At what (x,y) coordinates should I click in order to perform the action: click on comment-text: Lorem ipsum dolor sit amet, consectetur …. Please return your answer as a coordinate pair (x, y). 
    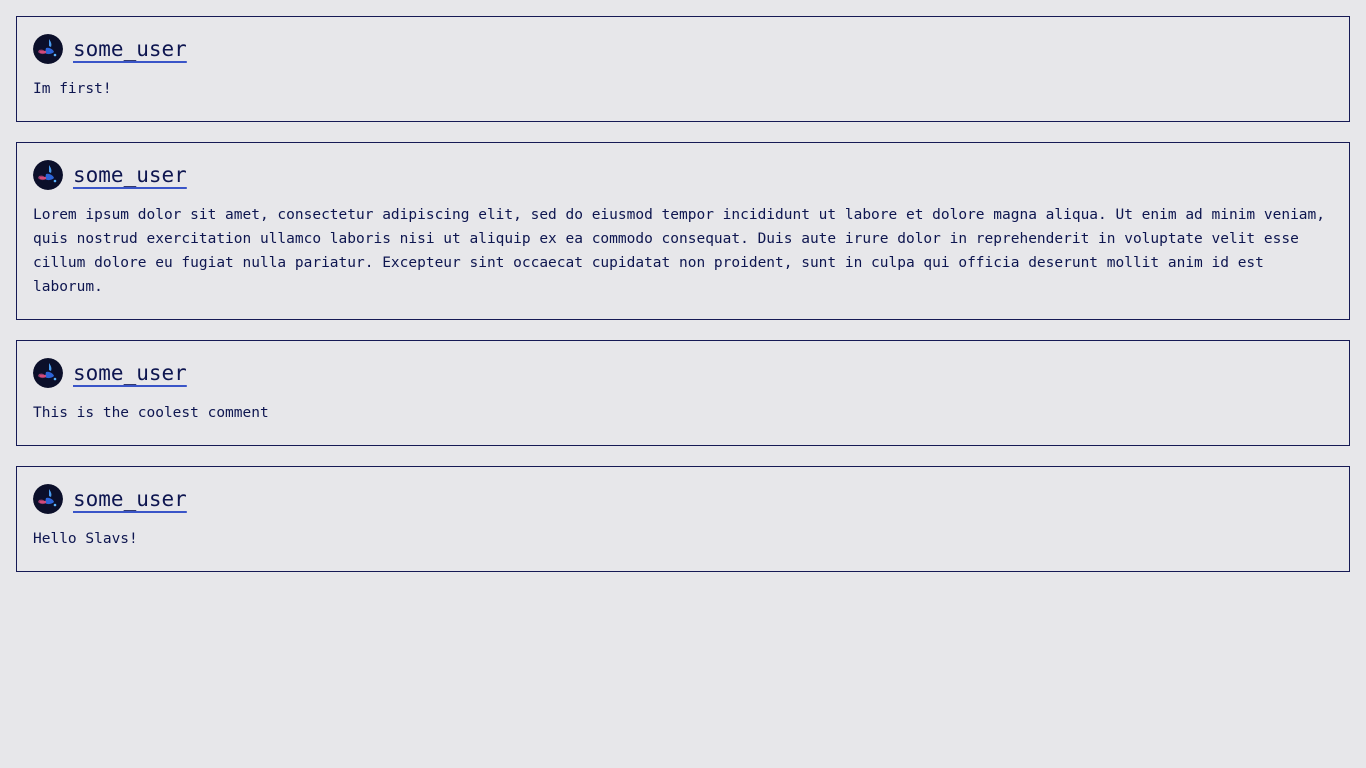
    Looking at the image, I should click on (679, 251).